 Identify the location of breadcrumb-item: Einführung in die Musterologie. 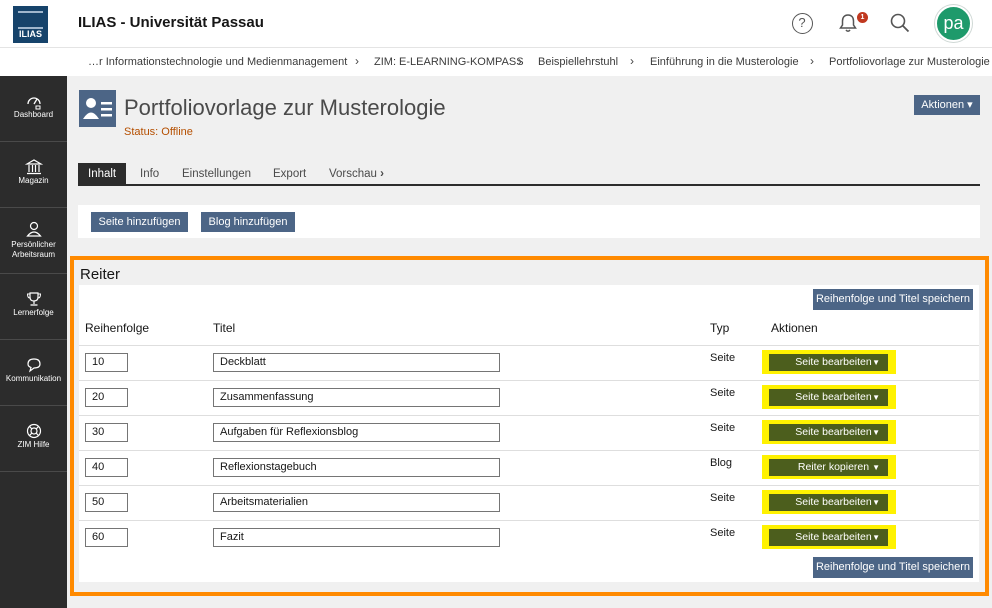
(724, 62).